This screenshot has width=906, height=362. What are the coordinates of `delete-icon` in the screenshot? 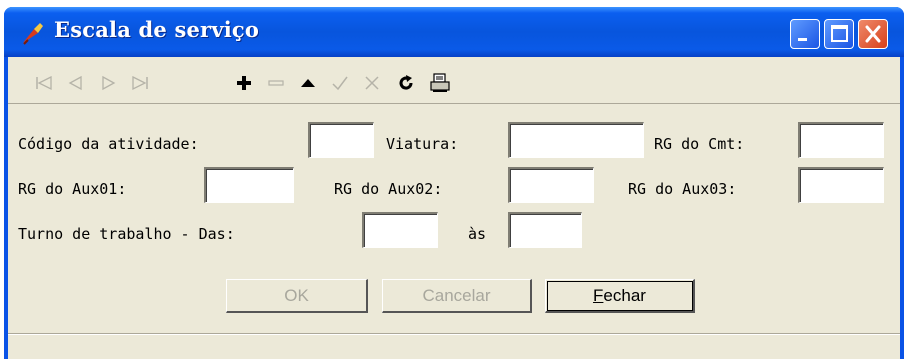 It's located at (276, 83).